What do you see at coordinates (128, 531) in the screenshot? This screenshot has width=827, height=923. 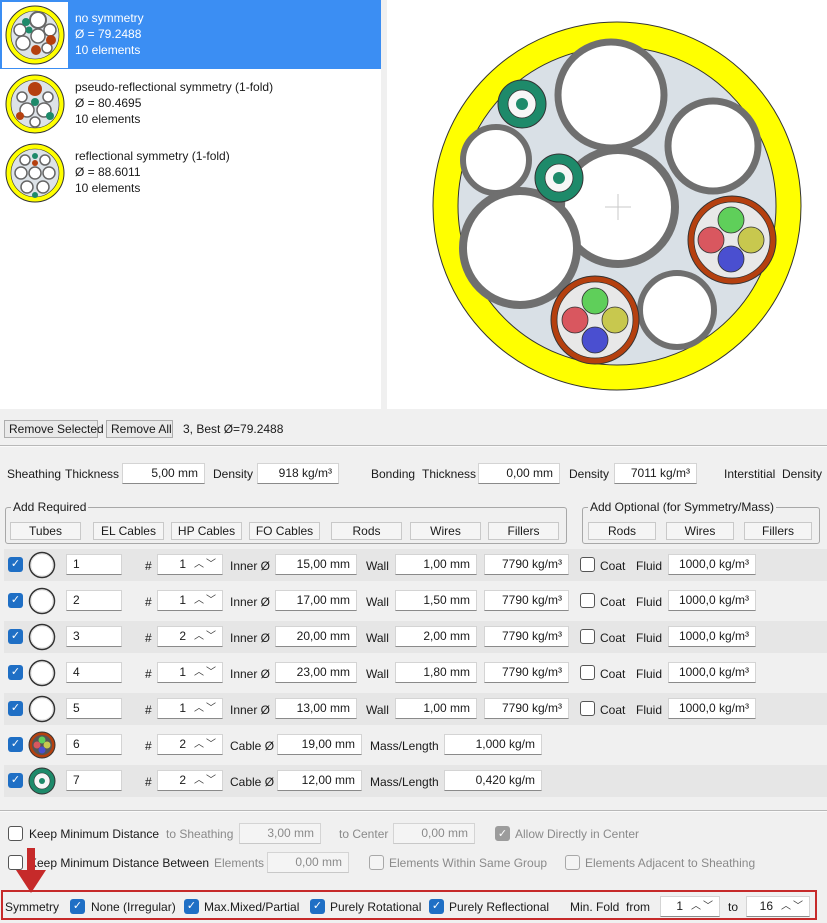 I see `add-el-cables-button: EL Cables` at bounding box center [128, 531].